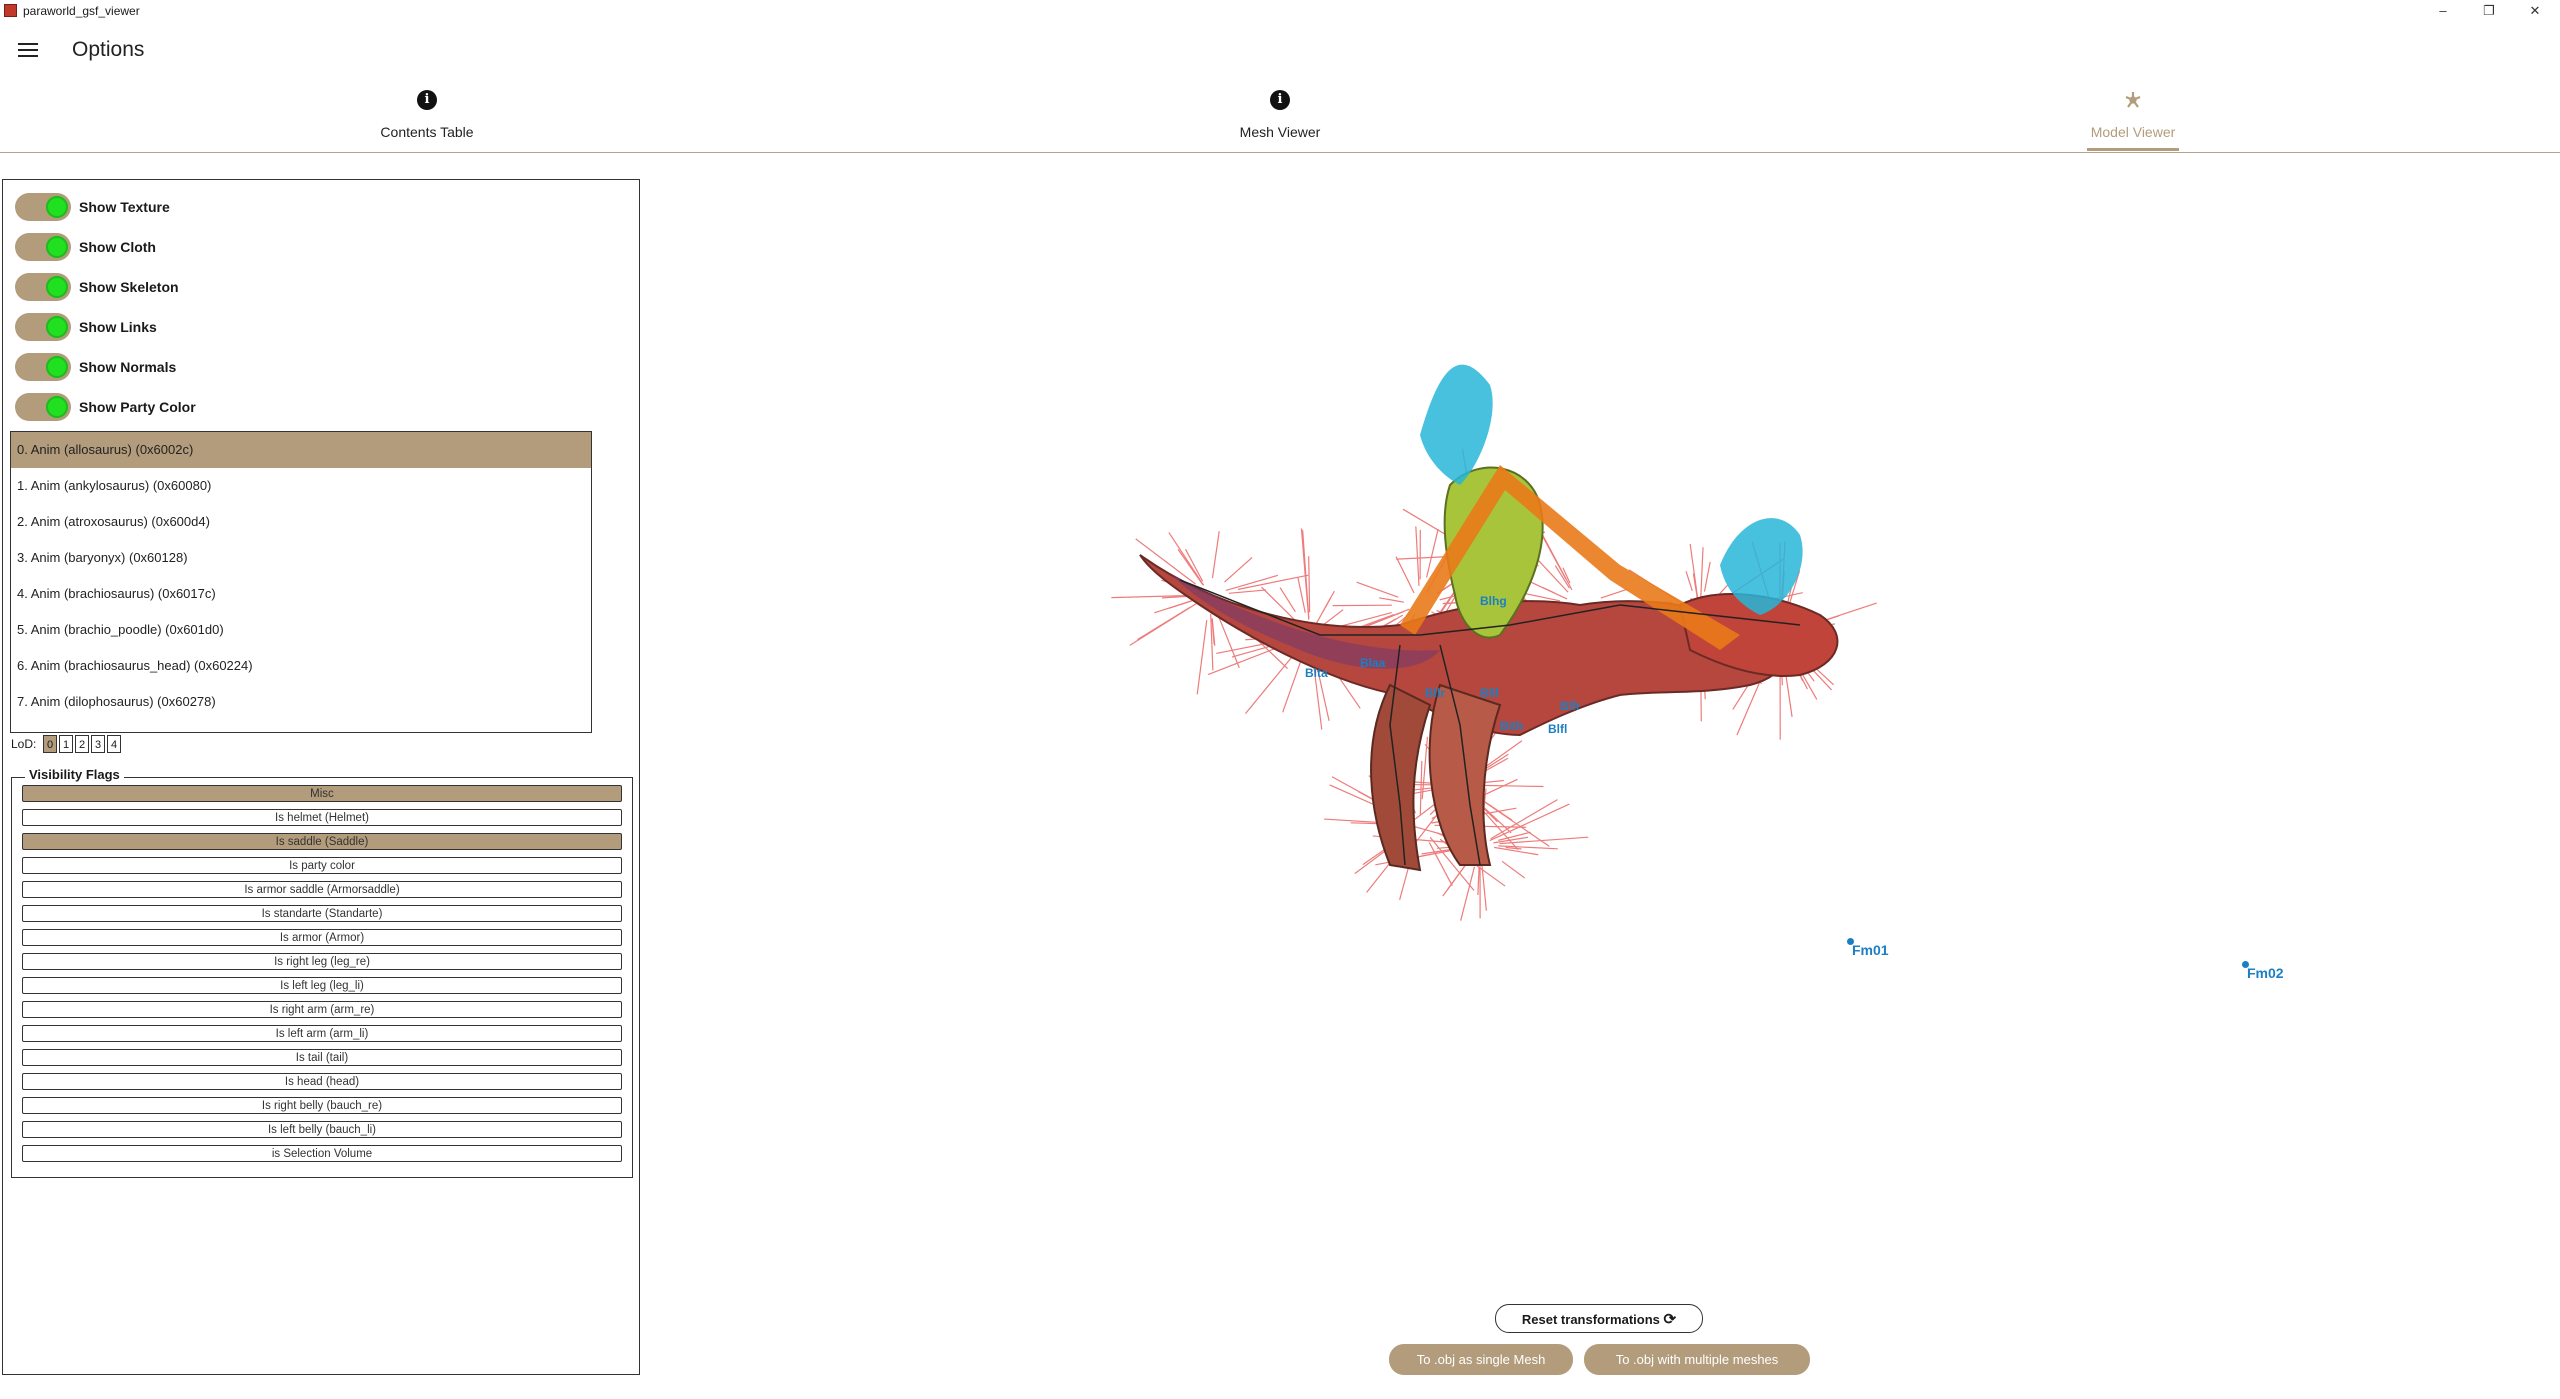  Describe the element at coordinates (322, 1057) in the screenshot. I see `flag-tail: Is tail (tail)` at that location.